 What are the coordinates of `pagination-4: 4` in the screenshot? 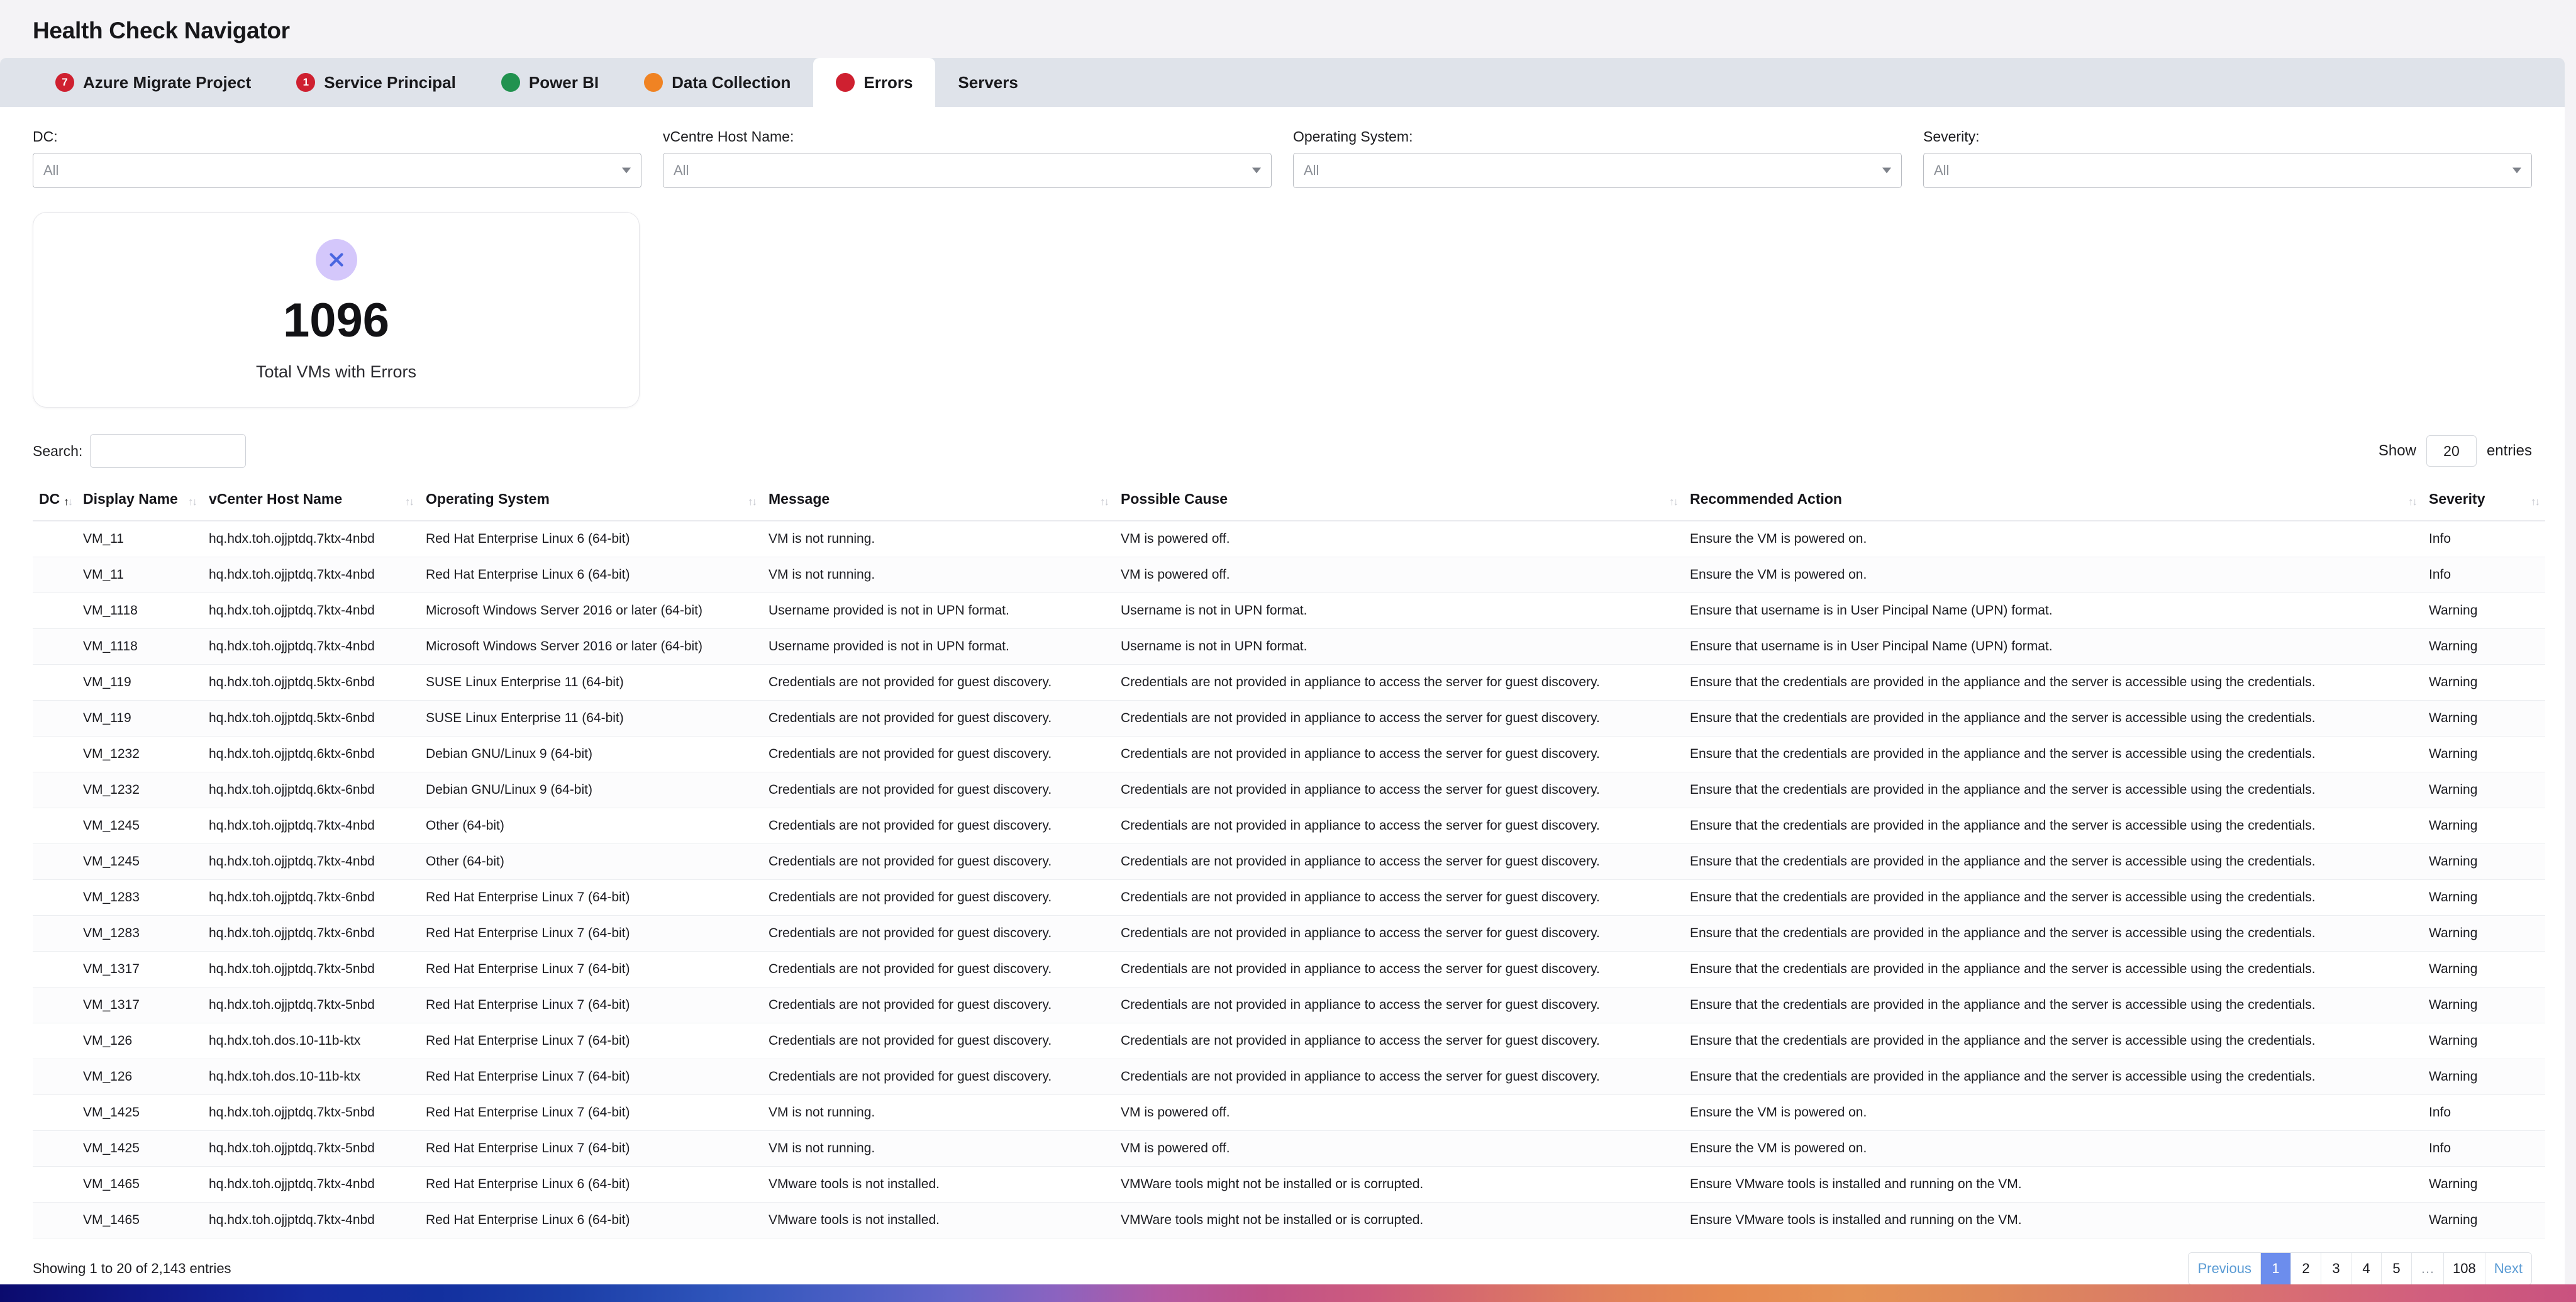 It's located at (2366, 1268).